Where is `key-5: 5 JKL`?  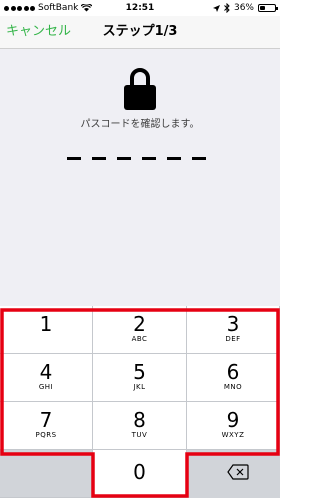
key-5: 5 JKL is located at coordinates (140, 378).